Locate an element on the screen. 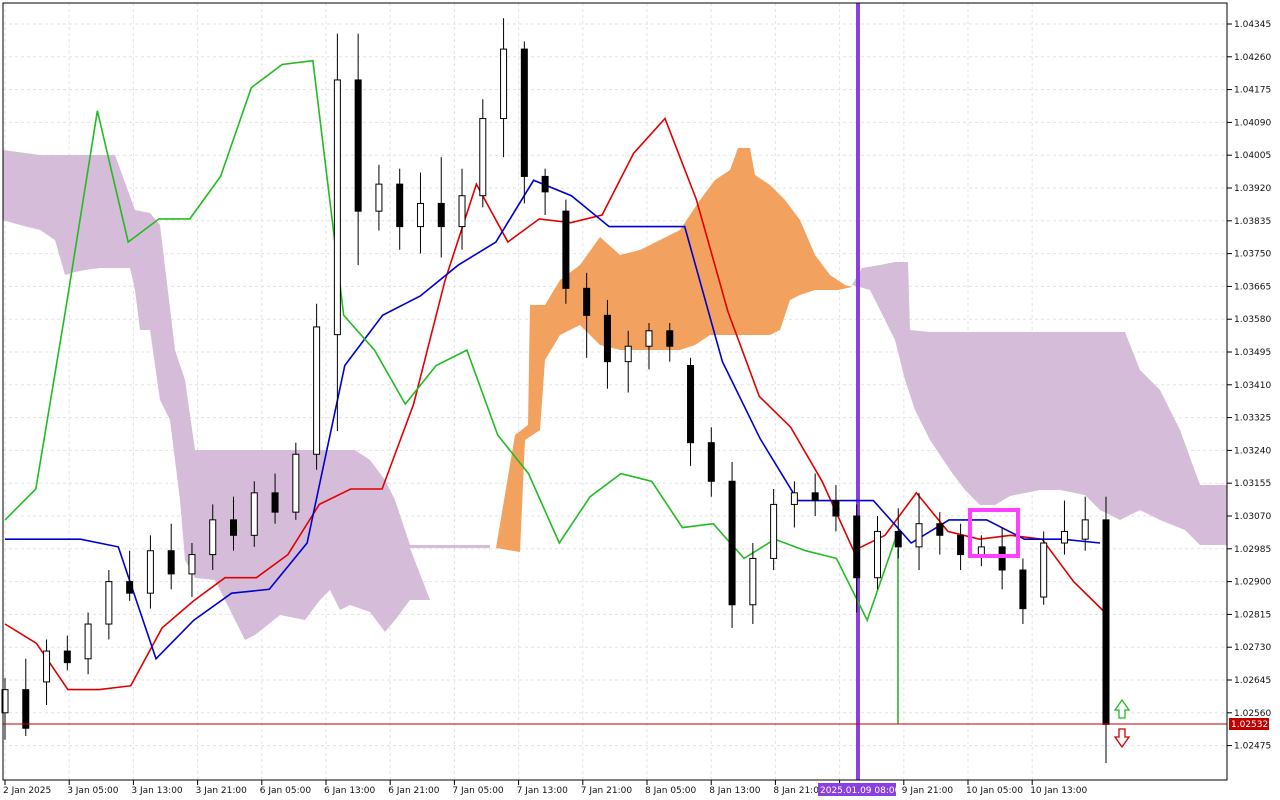 This screenshot has height=800, width=1280. cloud-bullish is located at coordinates (674, 350).